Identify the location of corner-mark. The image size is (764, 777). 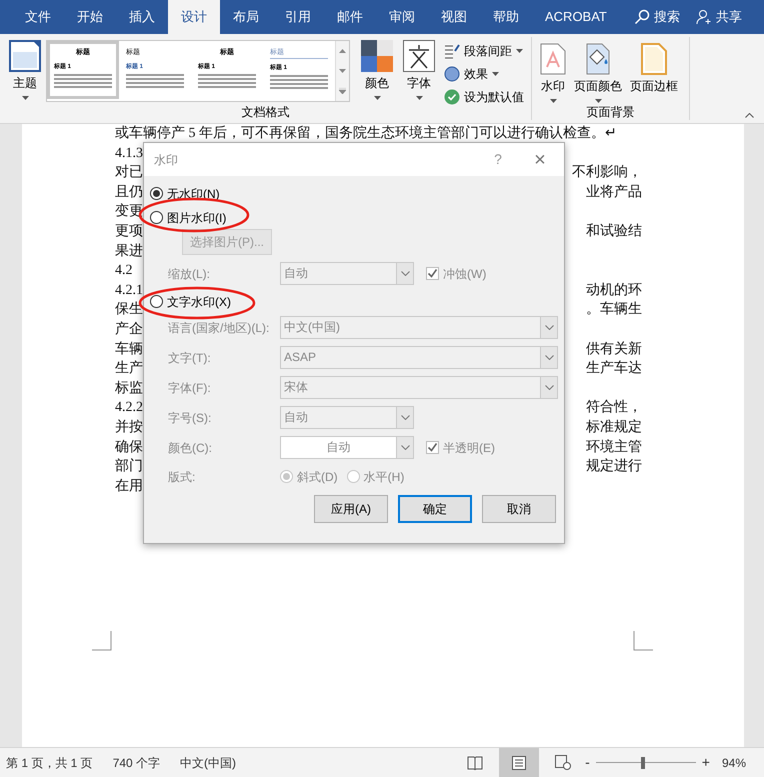
(643, 641).